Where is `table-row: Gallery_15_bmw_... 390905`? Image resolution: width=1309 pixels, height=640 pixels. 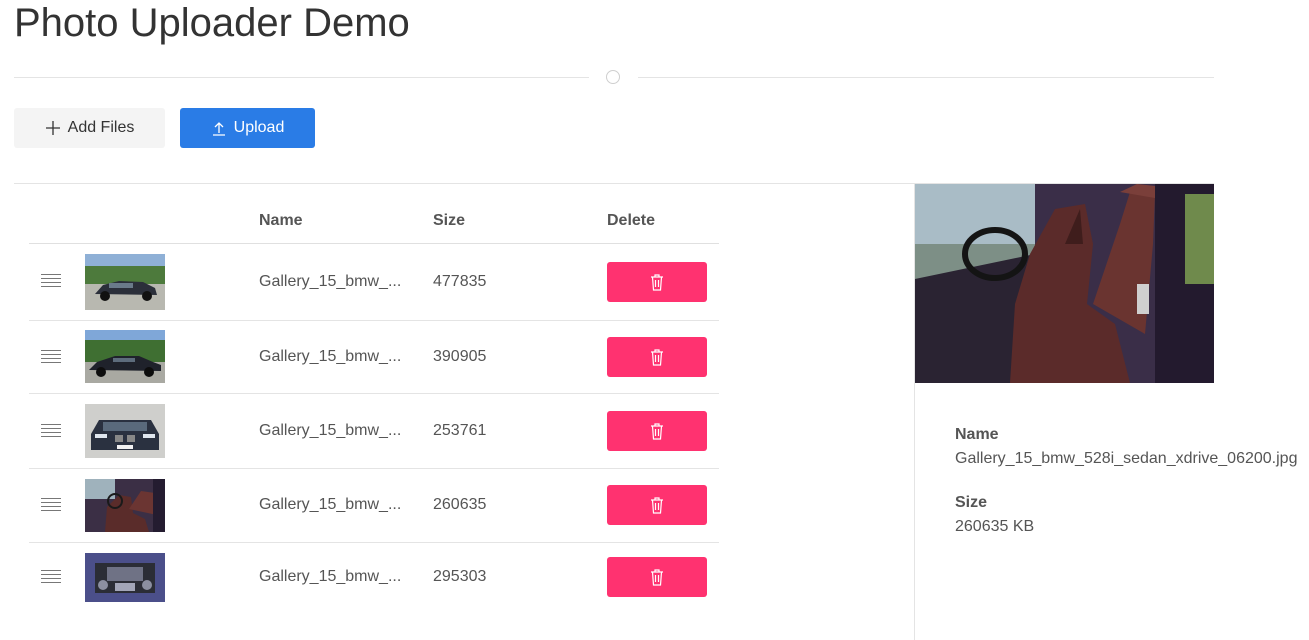 table-row: Gallery_15_bmw_... 390905 is located at coordinates (374, 357).